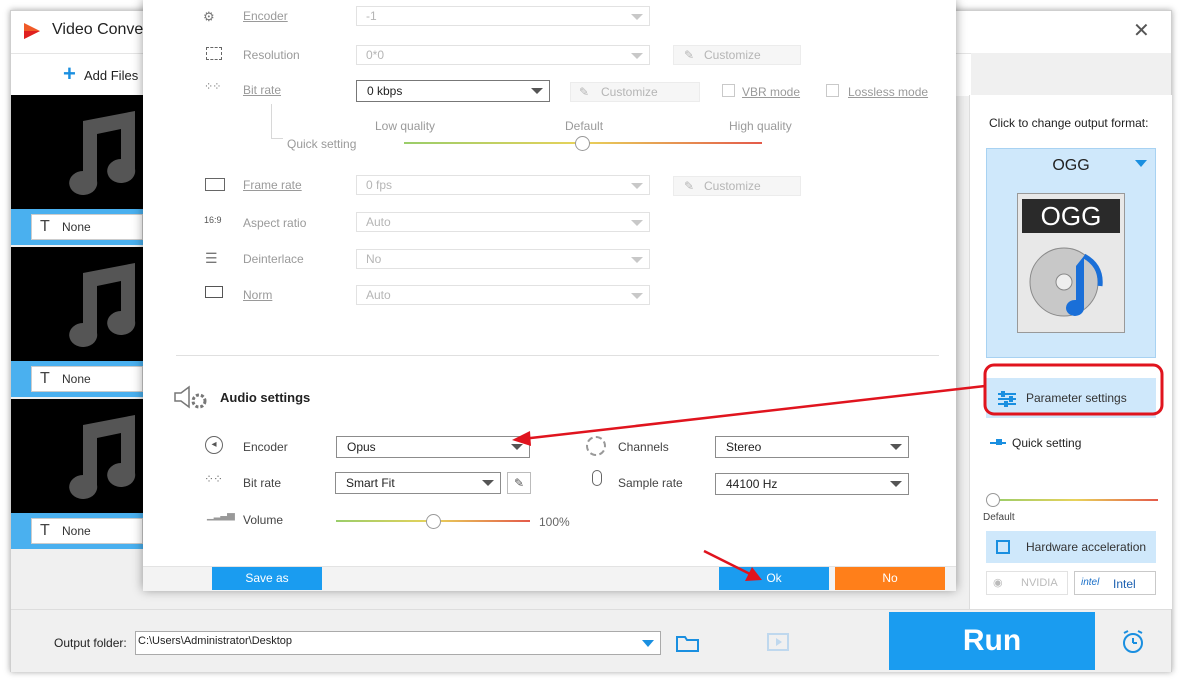 Image resolution: width=1180 pixels, height=680 pixels. I want to click on vbr-mode-checkbox, so click(728, 90).